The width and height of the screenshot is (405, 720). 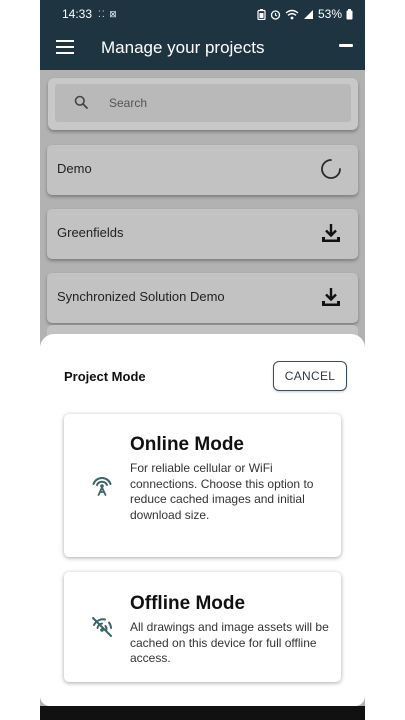 I want to click on right-margin, so click(x=385, y=360).